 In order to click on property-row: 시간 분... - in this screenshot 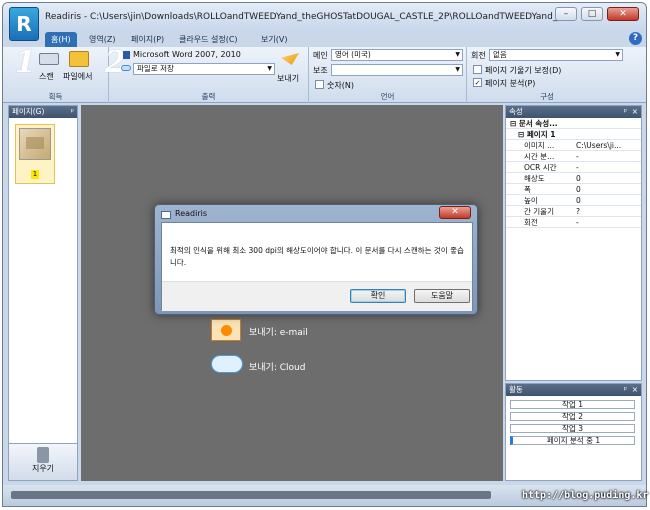, I will do `click(573, 157)`.